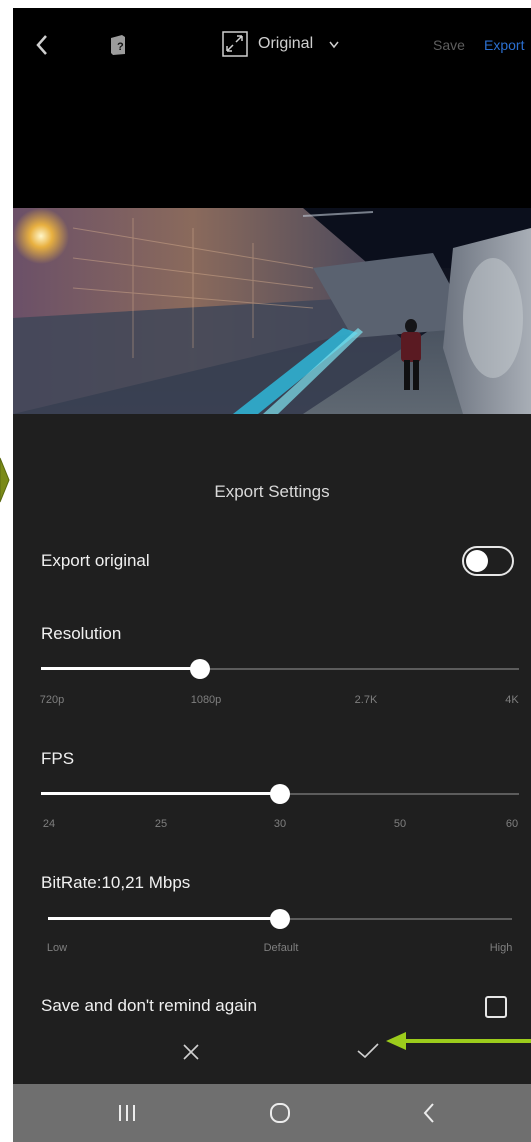 The image size is (531, 1142). What do you see at coordinates (281, 948) in the screenshot?
I see `bitrate-tick-default: Default` at bounding box center [281, 948].